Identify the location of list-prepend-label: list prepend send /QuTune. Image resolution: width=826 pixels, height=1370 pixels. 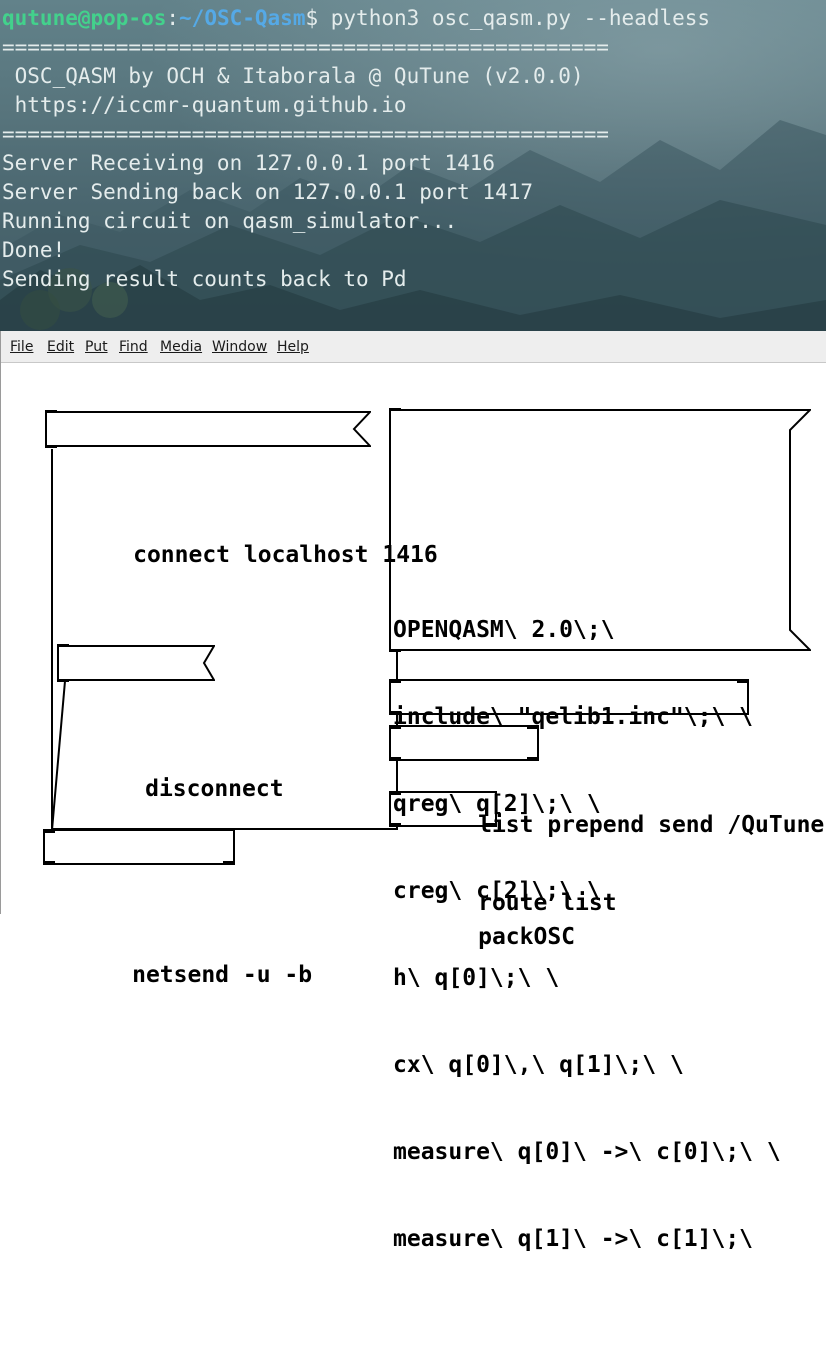
(651, 825).